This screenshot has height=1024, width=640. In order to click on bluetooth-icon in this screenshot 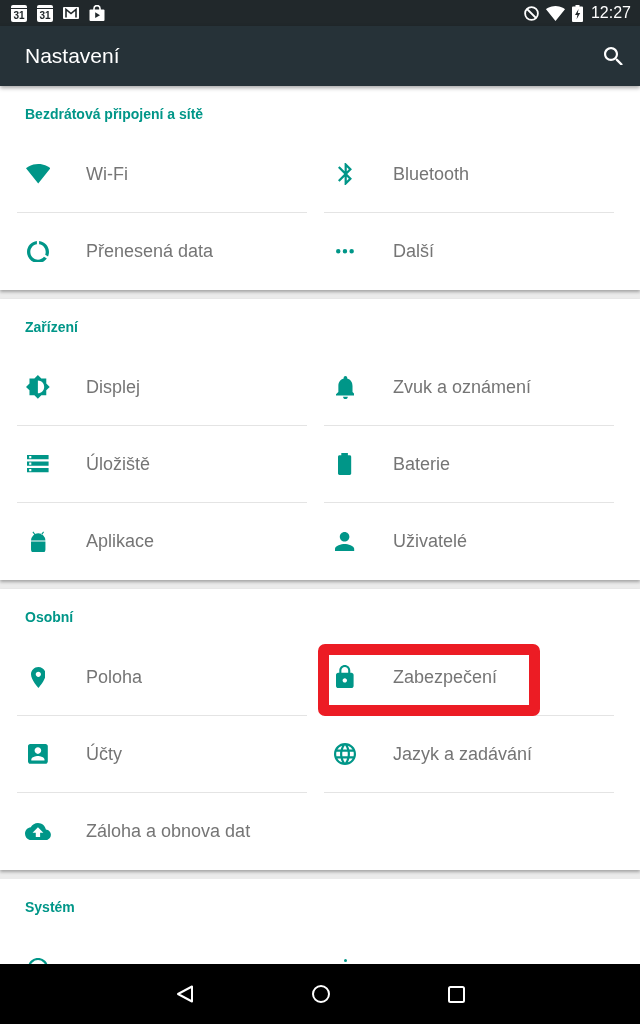, I will do `click(345, 174)`.